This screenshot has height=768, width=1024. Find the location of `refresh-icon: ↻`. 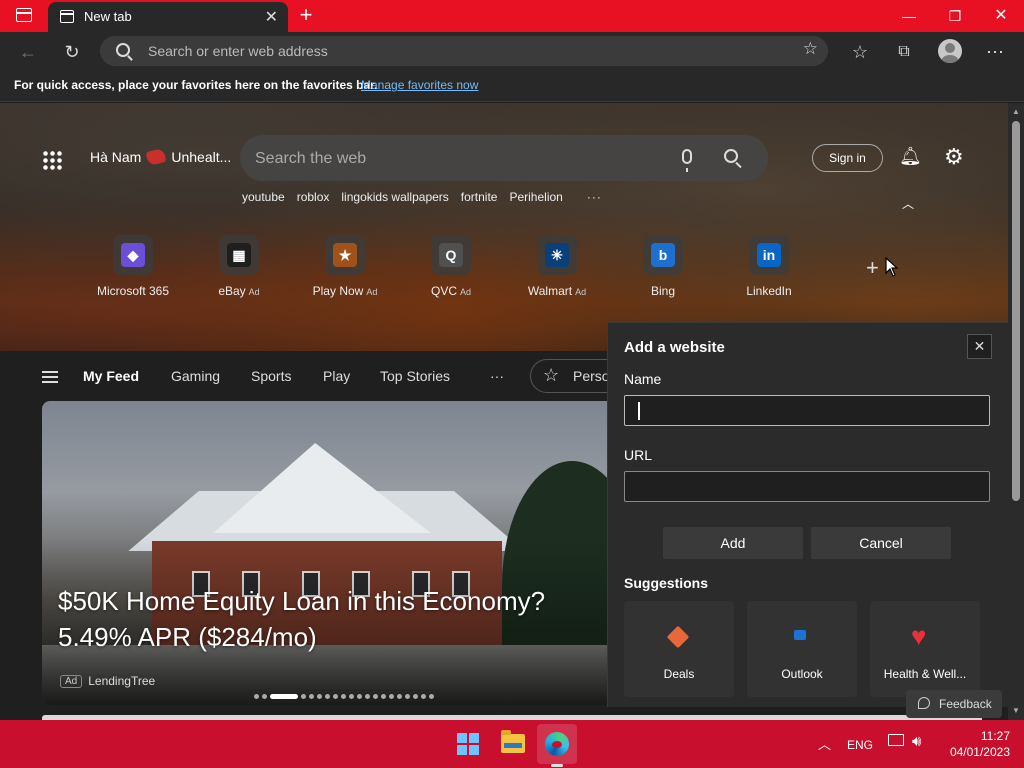

refresh-icon: ↻ is located at coordinates (72, 52).